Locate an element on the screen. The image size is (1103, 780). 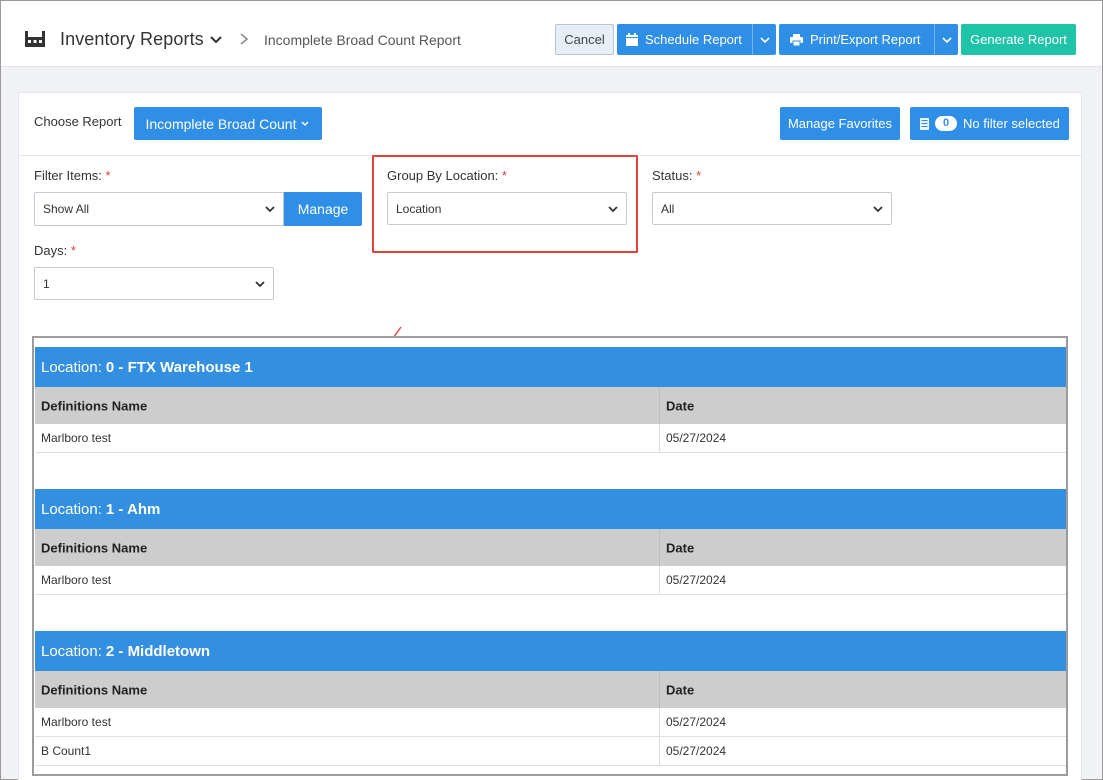
days-select: 1 is located at coordinates (154, 283).